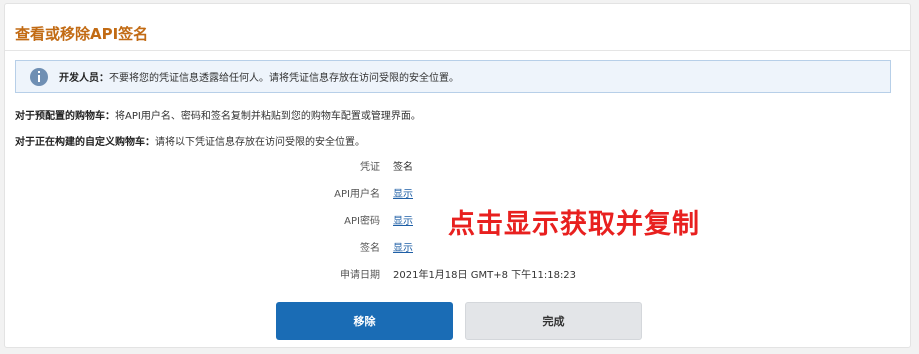 The image size is (919, 354). Describe the element at coordinates (357, 194) in the screenshot. I see `api-username-label: API用户名` at that location.